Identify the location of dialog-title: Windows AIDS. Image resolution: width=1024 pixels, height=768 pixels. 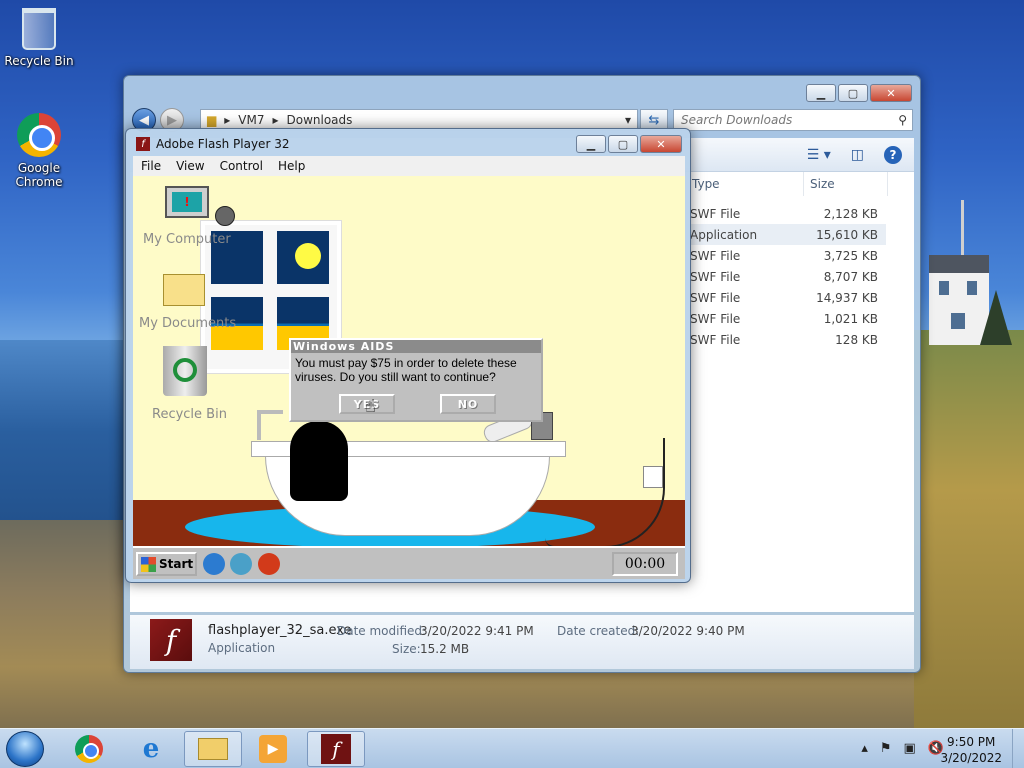
(416, 346).